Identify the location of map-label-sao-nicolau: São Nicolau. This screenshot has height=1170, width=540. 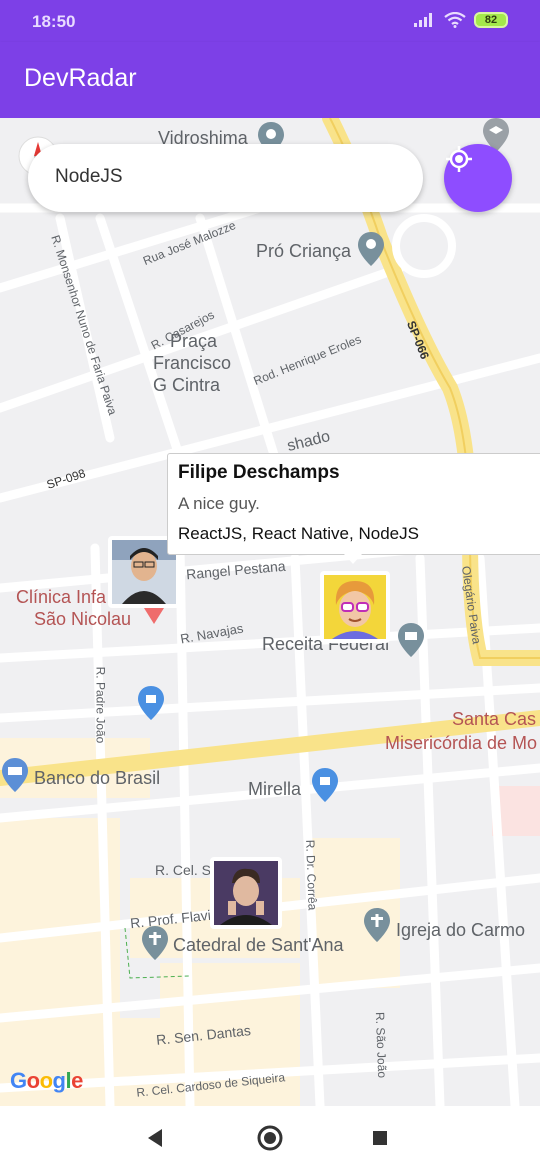
(83, 619).